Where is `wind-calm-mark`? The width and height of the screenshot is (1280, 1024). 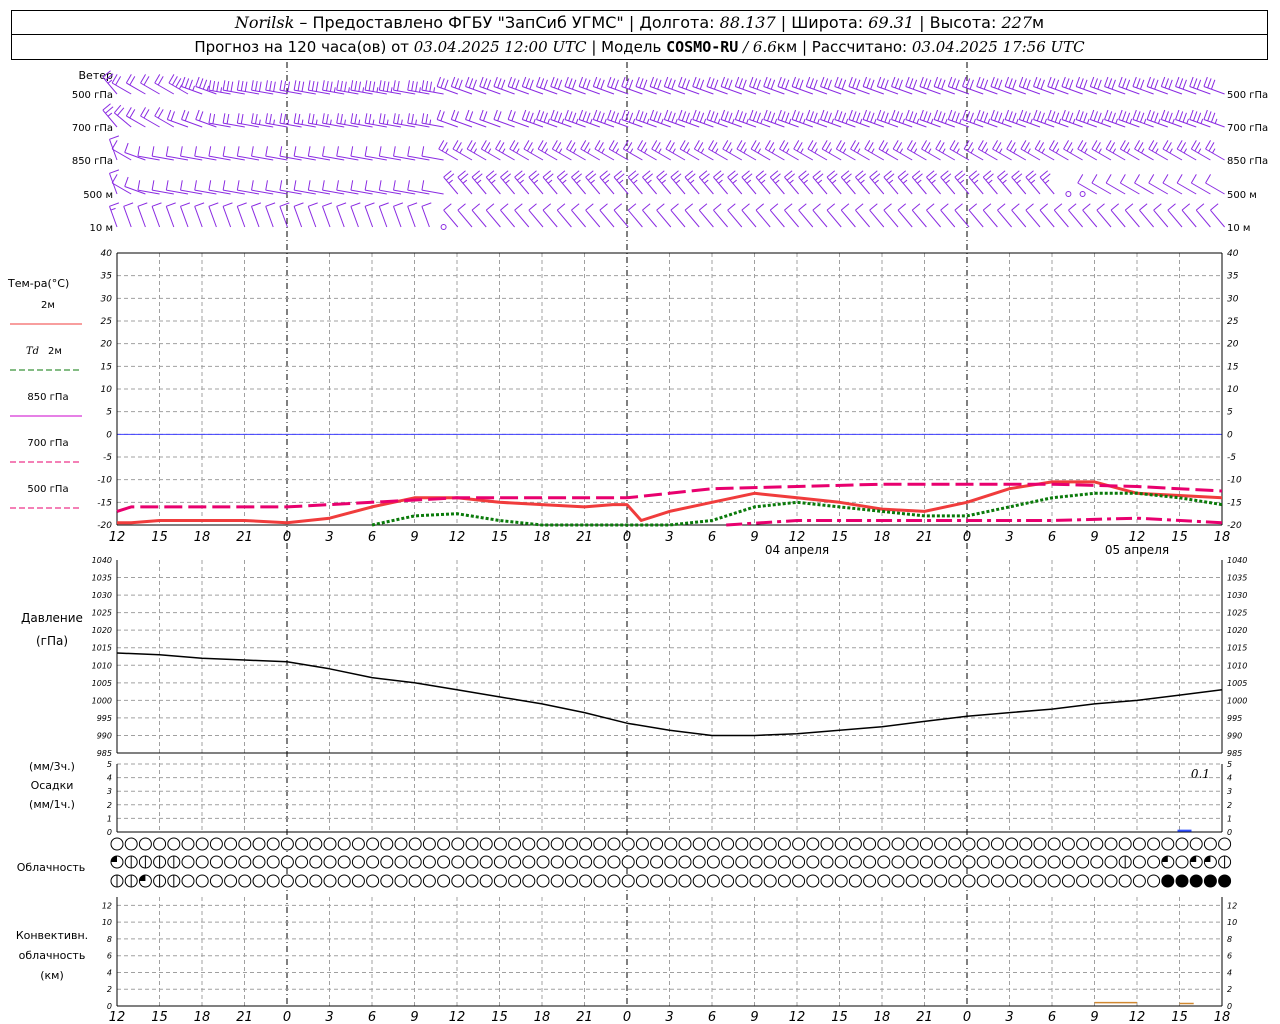 wind-calm-mark is located at coordinates (443, 227).